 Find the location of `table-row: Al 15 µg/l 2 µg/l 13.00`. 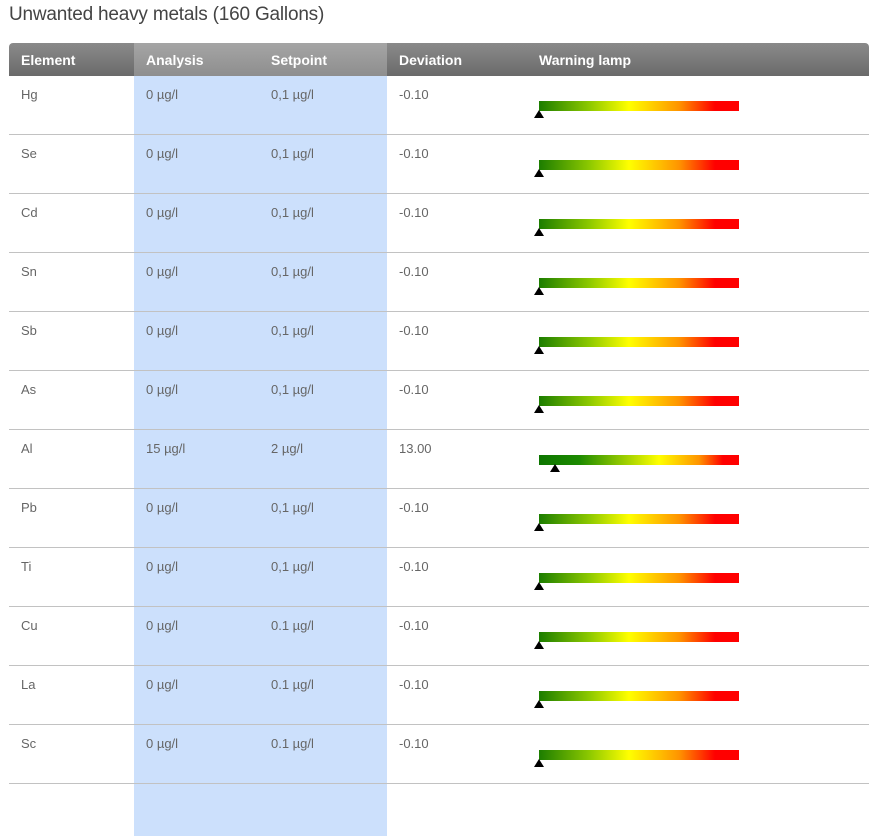

table-row: Al 15 µg/l 2 µg/l 13.00 is located at coordinates (439, 459).